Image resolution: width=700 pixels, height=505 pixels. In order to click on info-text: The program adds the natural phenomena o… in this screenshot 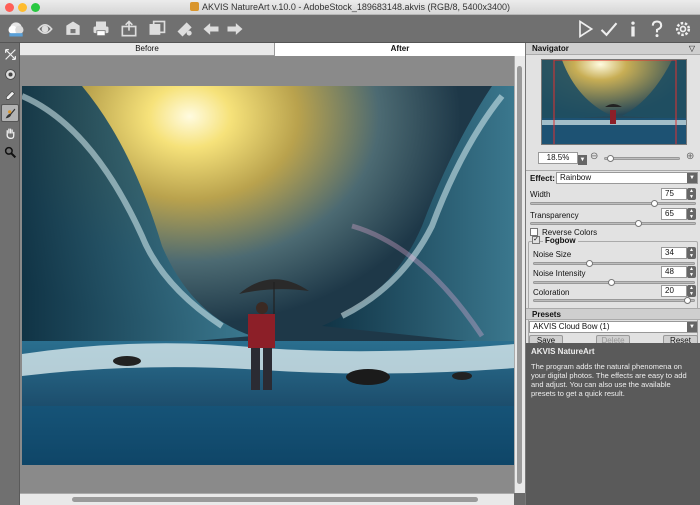, I will do `click(609, 380)`.